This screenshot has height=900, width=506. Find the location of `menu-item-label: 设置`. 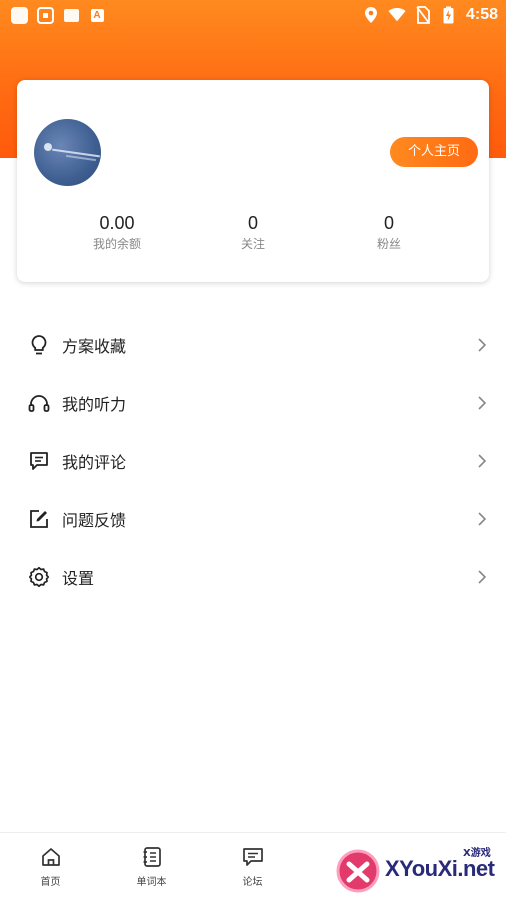

menu-item-label: 设置 is located at coordinates (78, 578).